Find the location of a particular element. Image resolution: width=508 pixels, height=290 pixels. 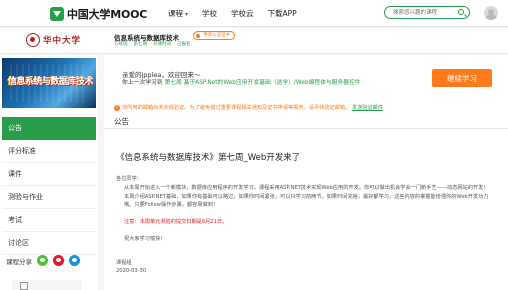

sidebar-item-exam: 考试 is located at coordinates (49, 220).